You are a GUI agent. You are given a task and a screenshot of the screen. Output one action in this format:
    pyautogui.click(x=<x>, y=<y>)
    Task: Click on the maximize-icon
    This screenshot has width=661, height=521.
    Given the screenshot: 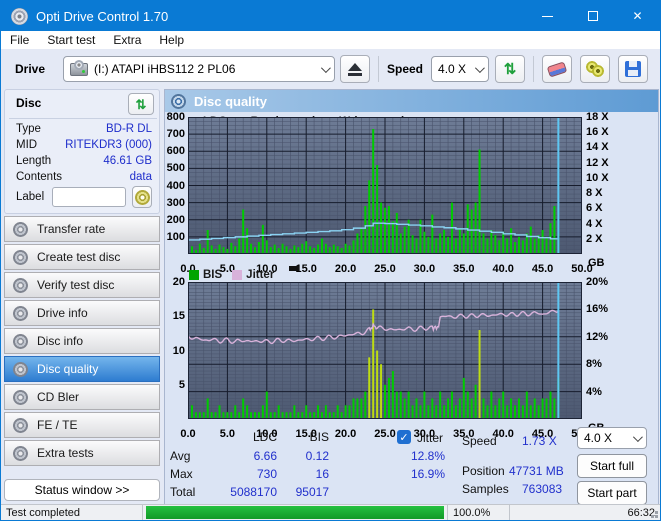 What is the action you would take?
    pyautogui.click(x=592, y=16)
    